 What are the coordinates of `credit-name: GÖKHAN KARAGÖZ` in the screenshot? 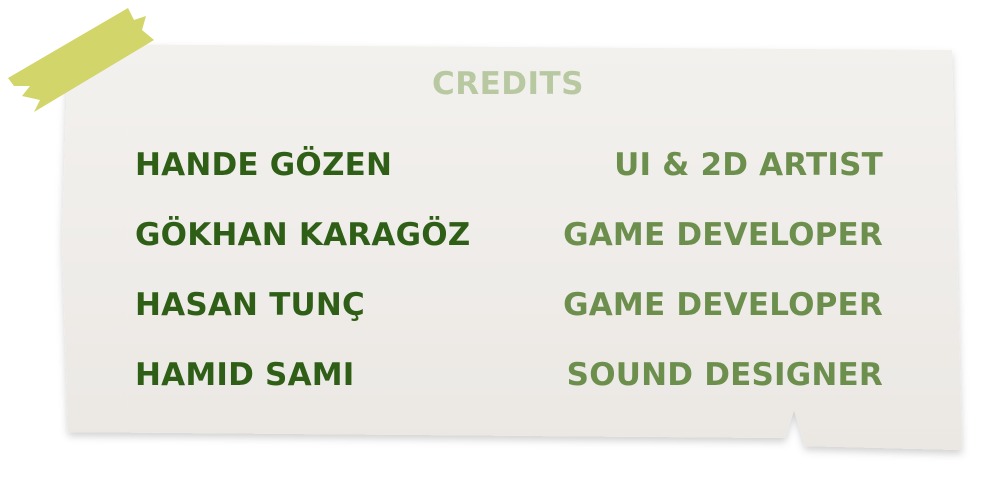 It's located at (303, 235).